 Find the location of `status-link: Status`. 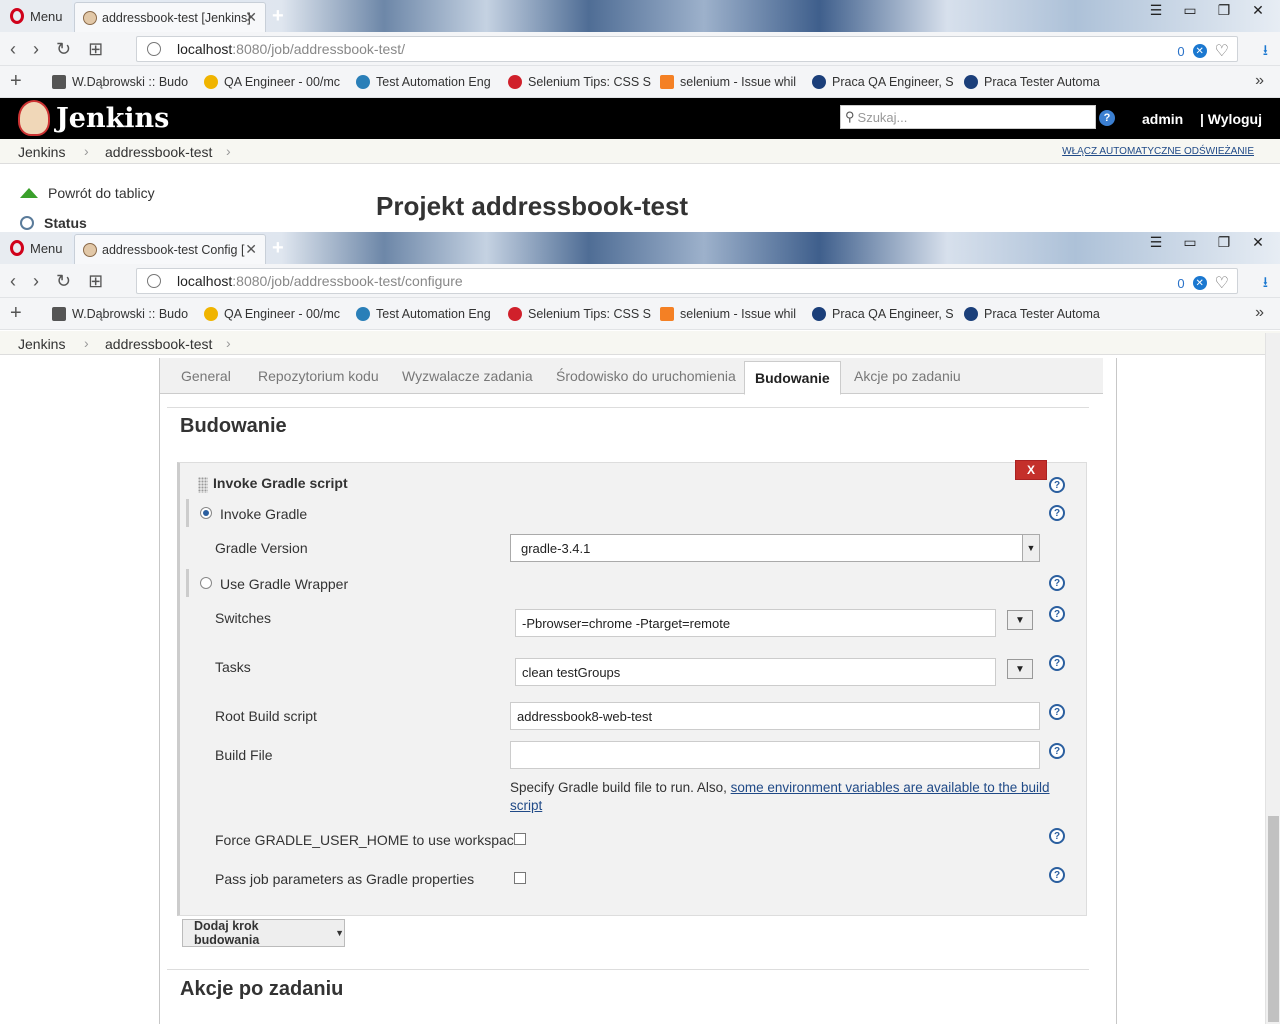

status-link: Status is located at coordinates (53, 223).